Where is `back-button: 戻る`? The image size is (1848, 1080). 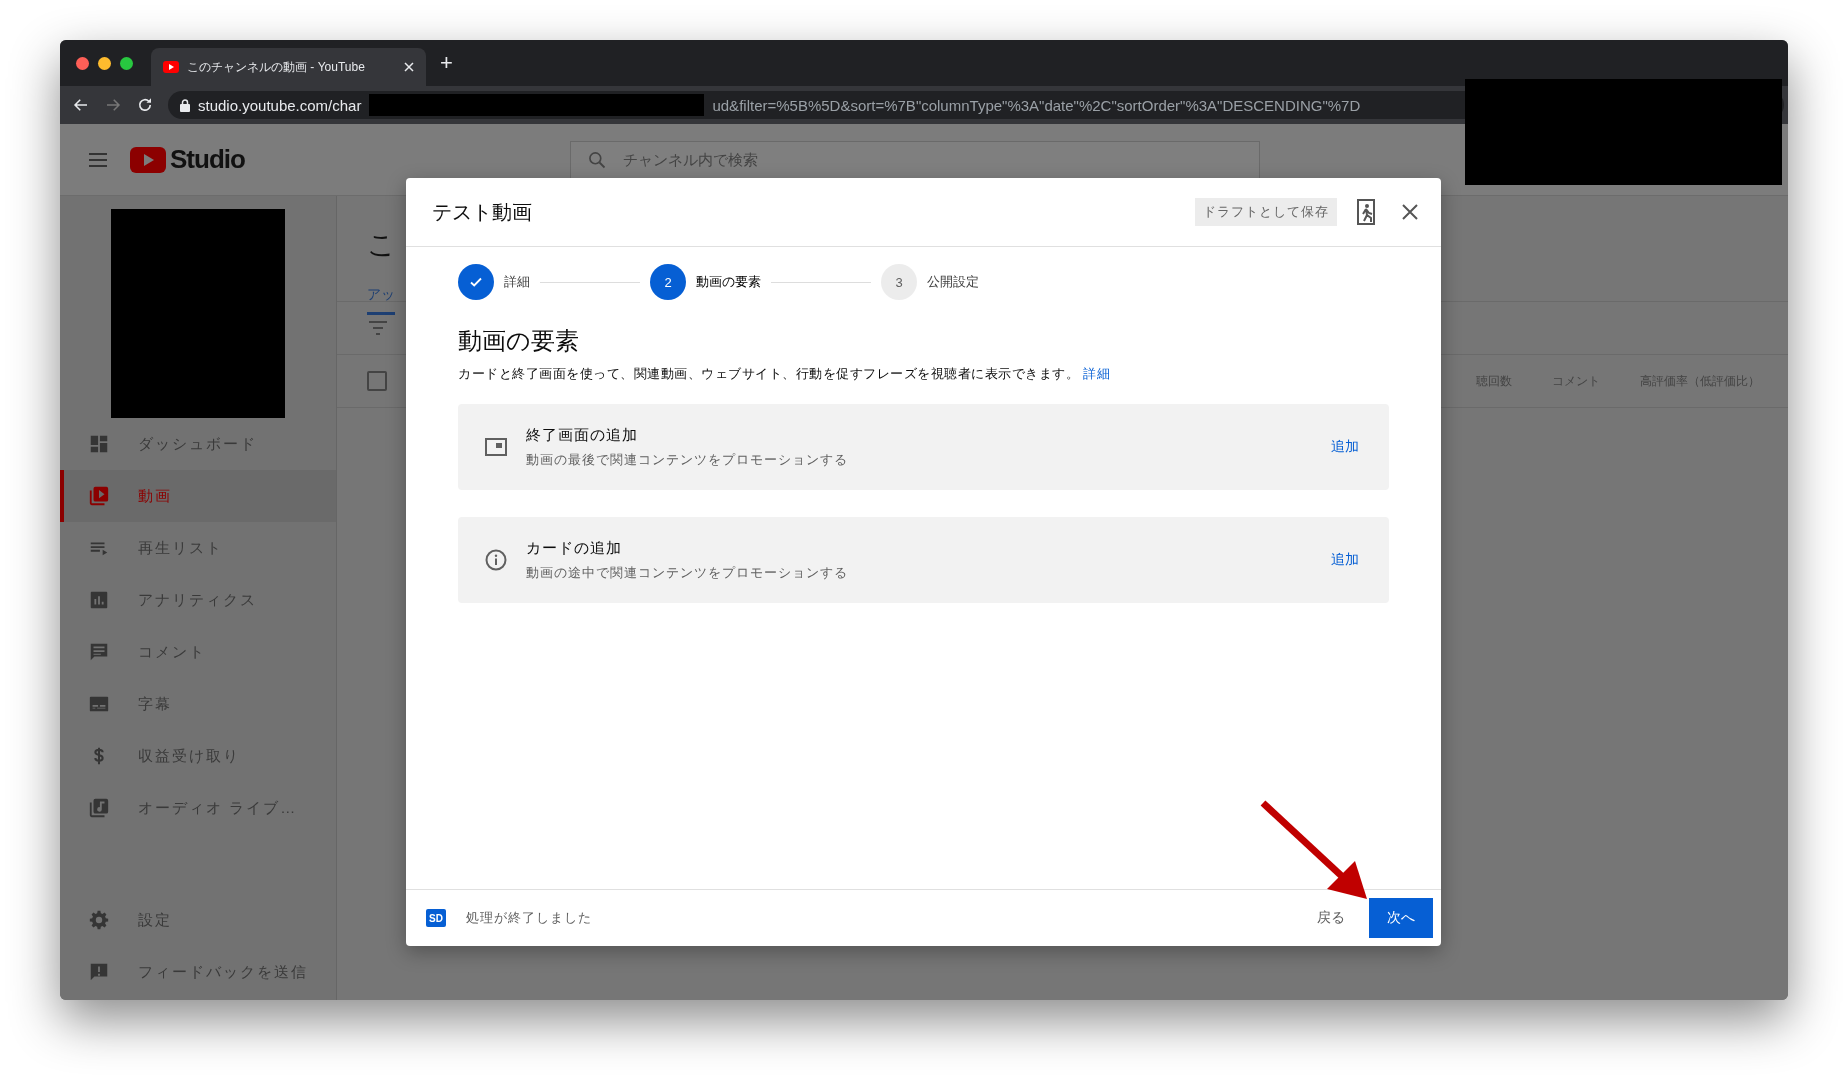
back-button: 戻る is located at coordinates (1331, 918).